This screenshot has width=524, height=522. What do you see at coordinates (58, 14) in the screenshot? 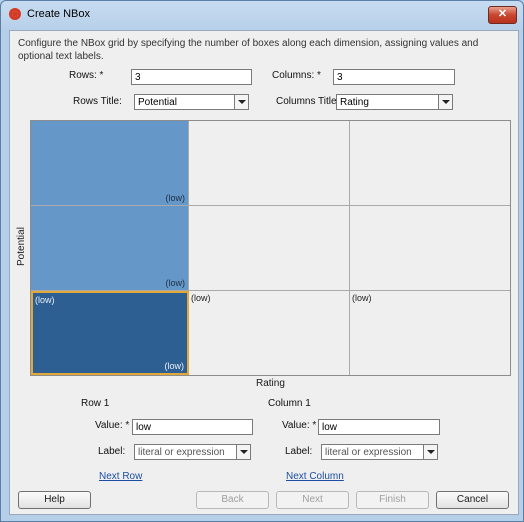
I see `window-title: Create NBox` at bounding box center [58, 14].